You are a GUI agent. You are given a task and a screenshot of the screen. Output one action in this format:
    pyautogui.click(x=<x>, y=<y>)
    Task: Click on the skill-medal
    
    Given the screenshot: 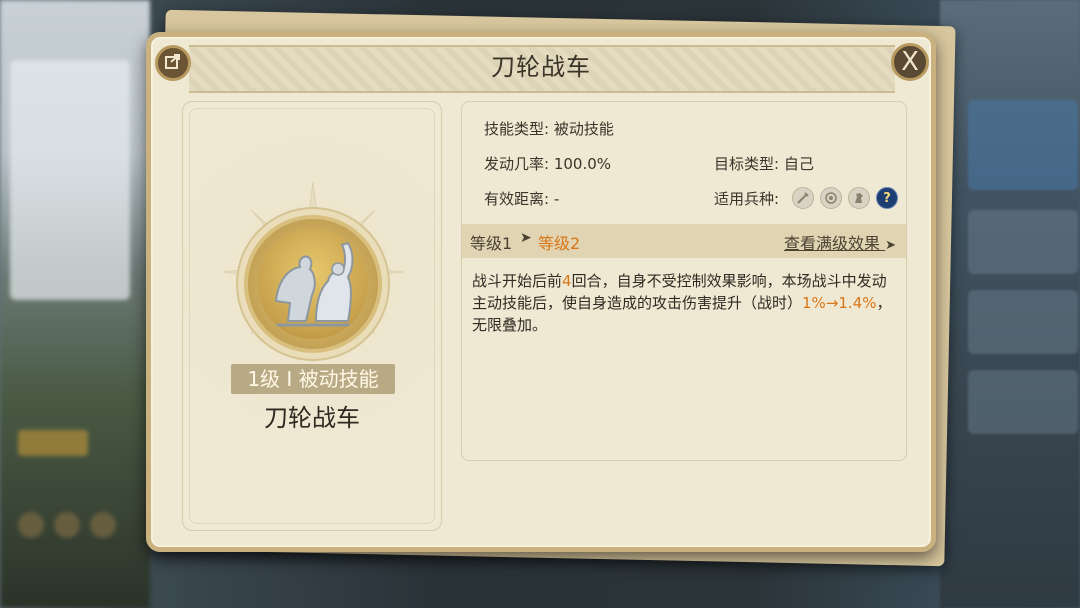 What is the action you would take?
    pyautogui.click(x=313, y=284)
    